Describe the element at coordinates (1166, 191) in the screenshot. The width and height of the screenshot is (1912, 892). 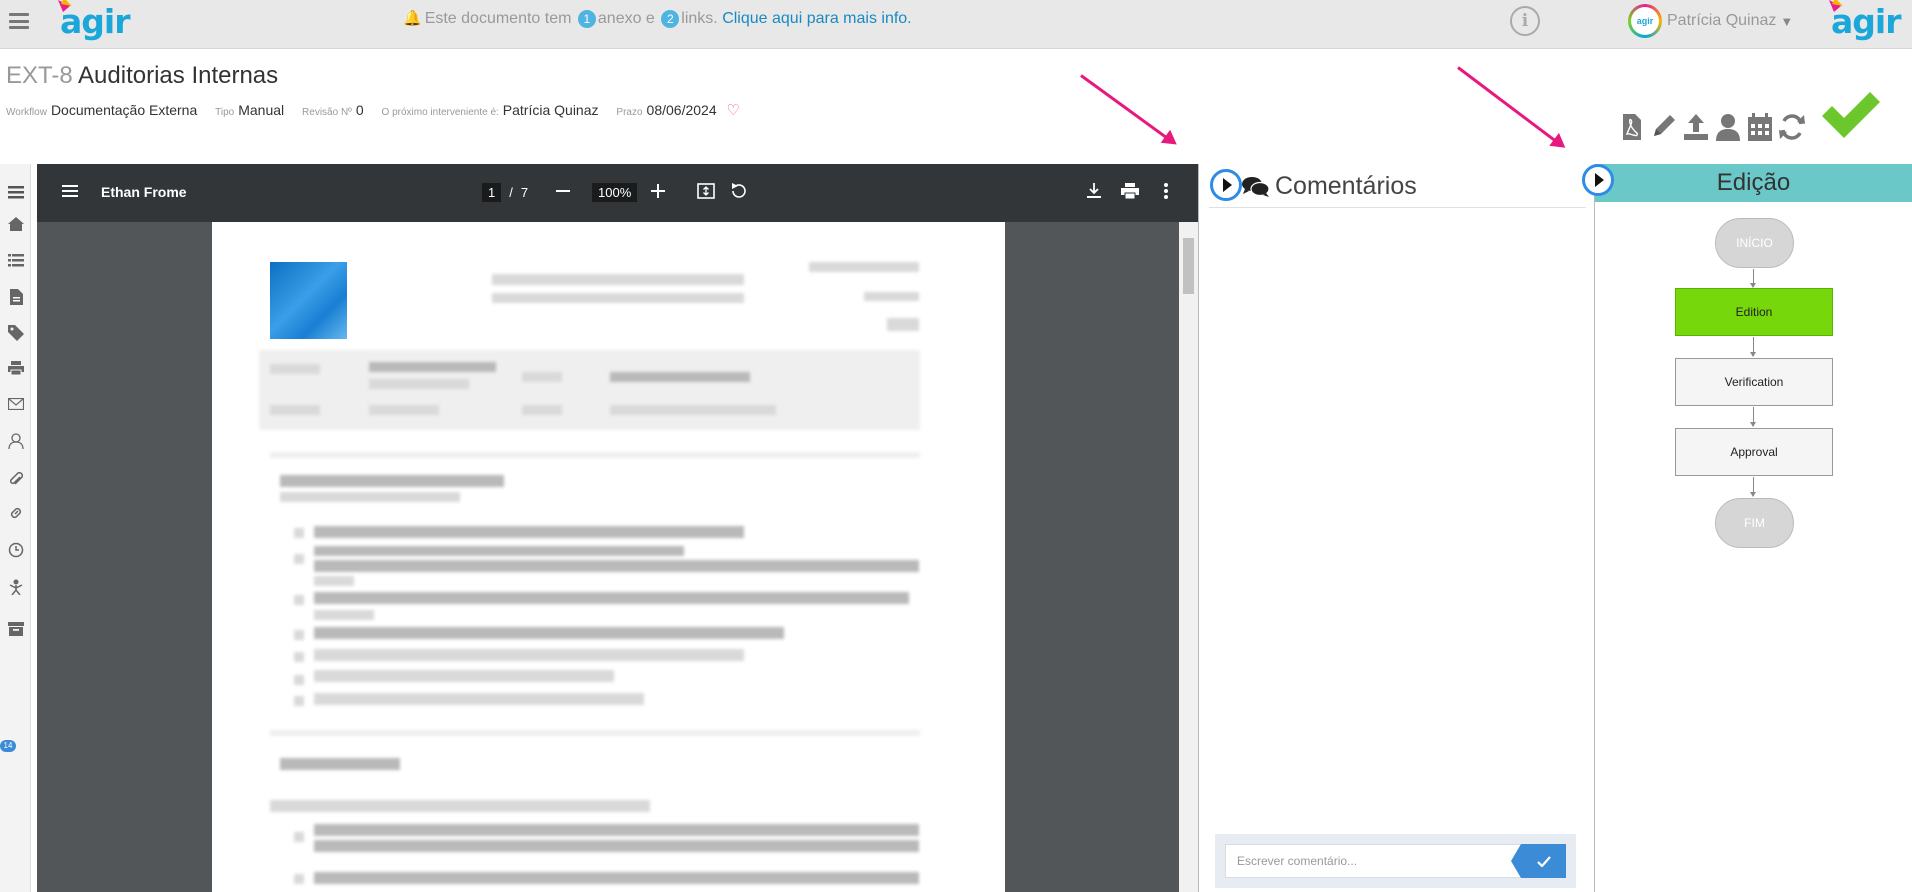
I see `more-options-icon` at that location.